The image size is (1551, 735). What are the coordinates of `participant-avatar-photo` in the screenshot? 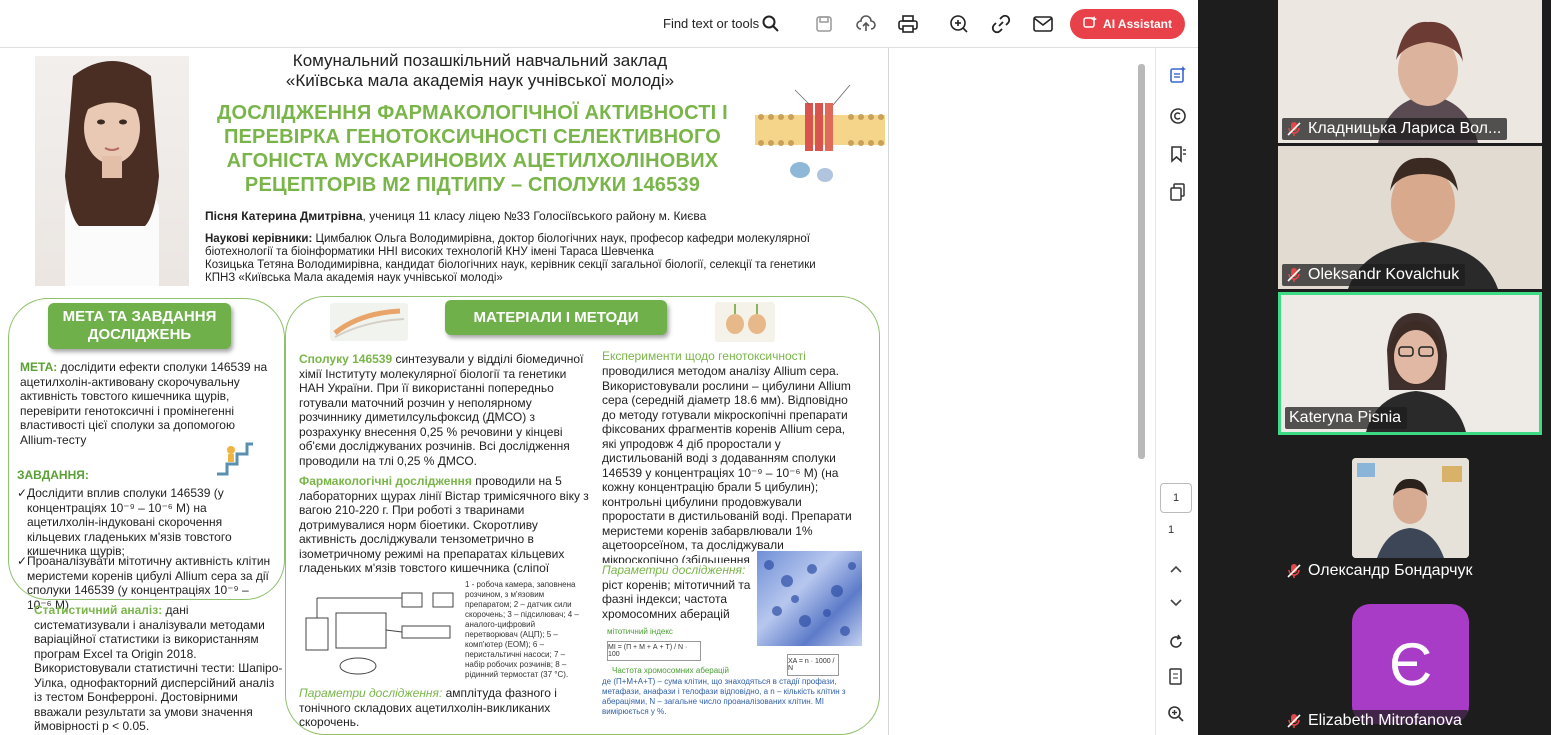 It's located at (1410, 508).